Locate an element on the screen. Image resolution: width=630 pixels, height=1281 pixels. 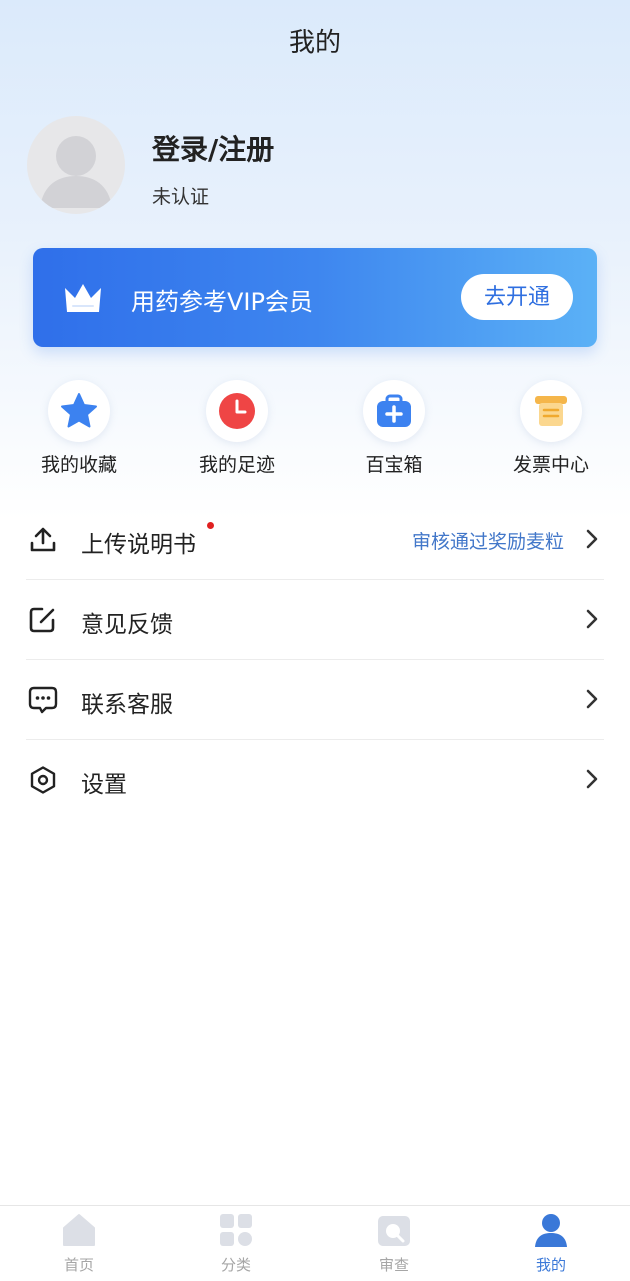
clock-icon is located at coordinates (237, 411).